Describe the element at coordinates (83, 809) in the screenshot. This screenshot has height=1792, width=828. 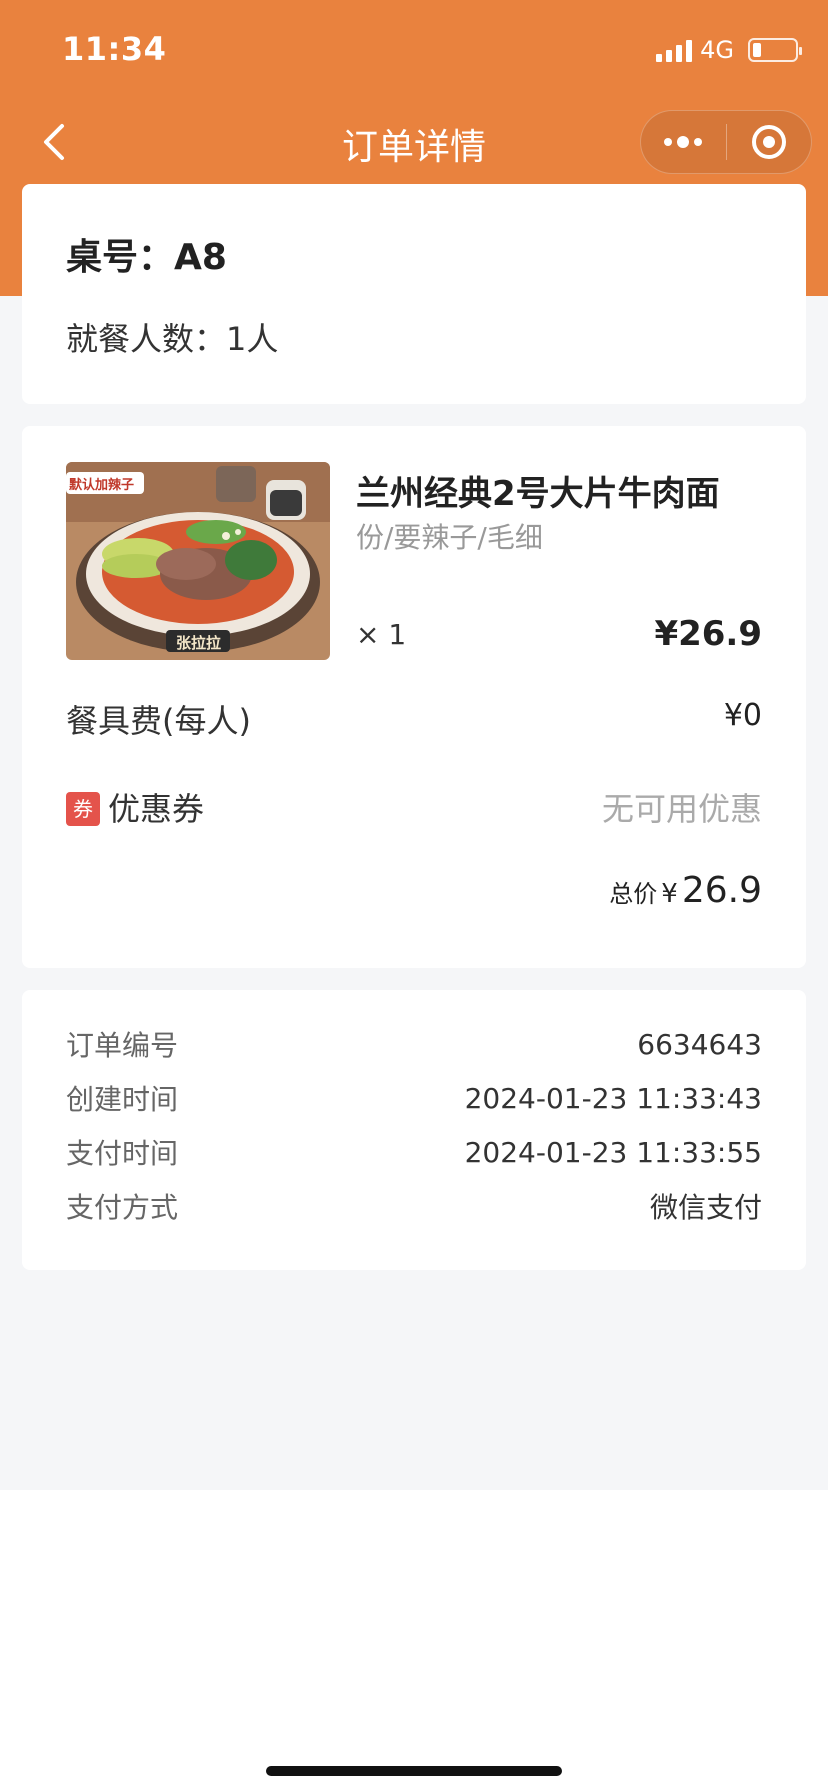
I see `coupon-icon: 券` at that location.